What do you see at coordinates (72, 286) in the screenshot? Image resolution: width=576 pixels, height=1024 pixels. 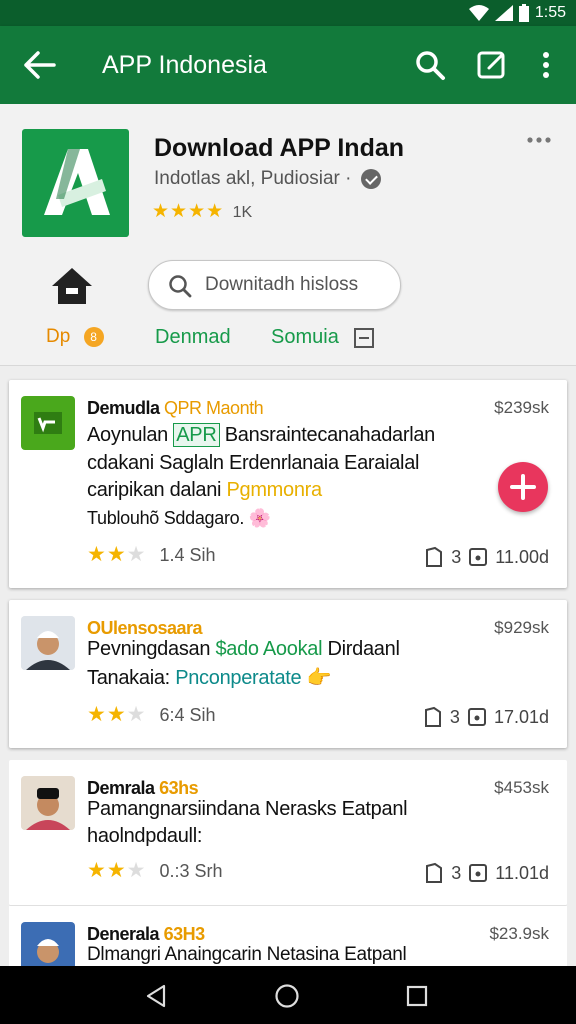 I see `home-icon` at bounding box center [72, 286].